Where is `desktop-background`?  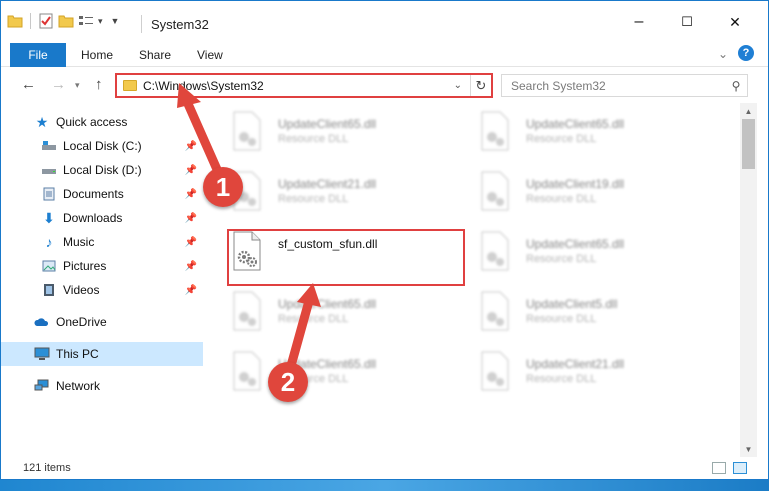
desktop-background is located at coordinates (384, 485).